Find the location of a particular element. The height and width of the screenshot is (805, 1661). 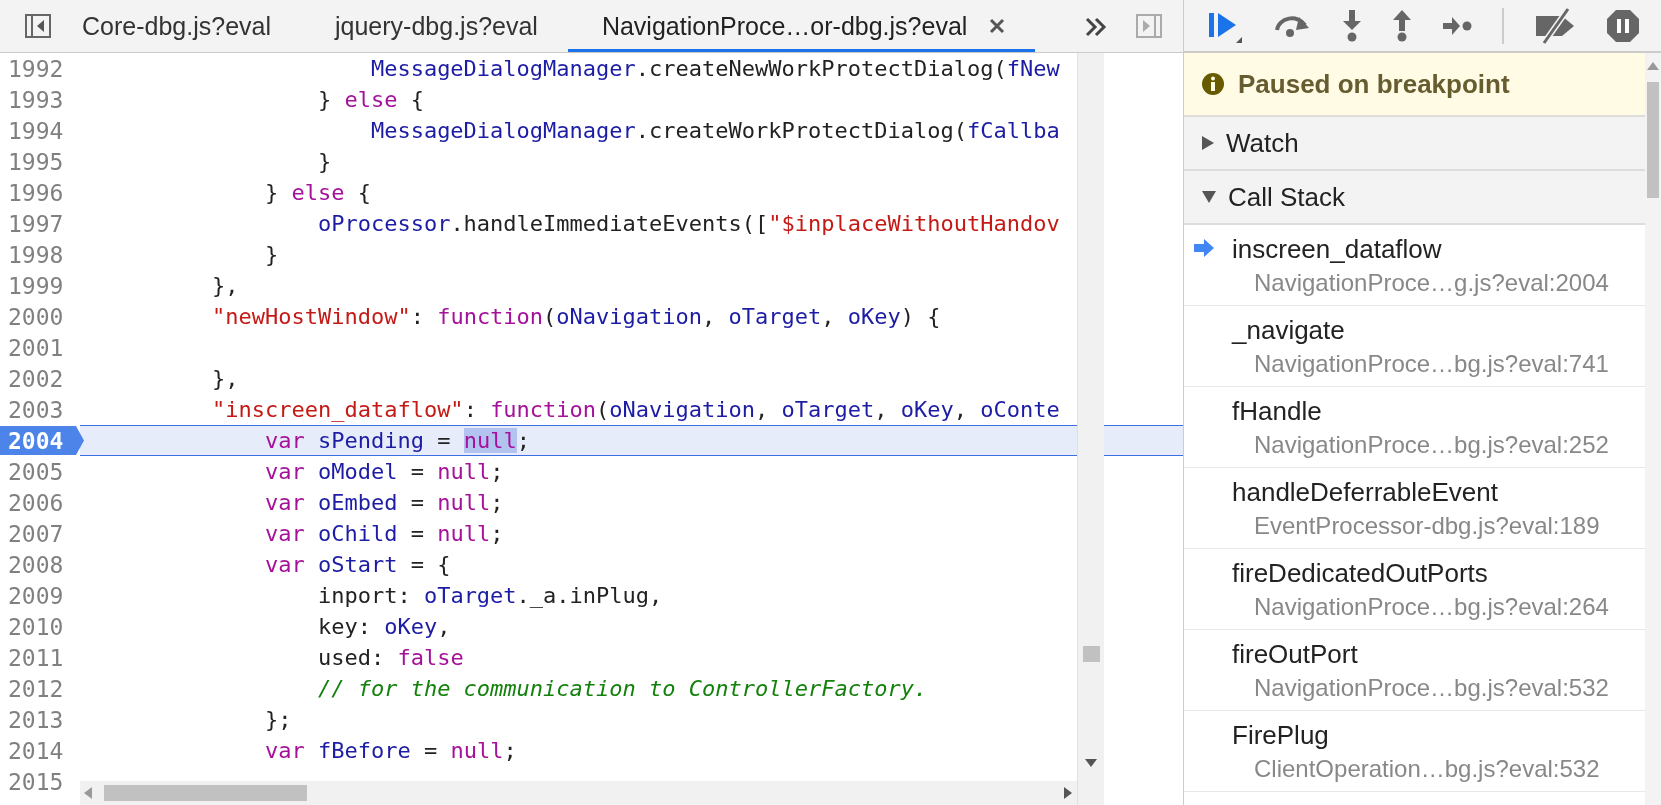

more-tabs-icon is located at coordinates (1096, 27).